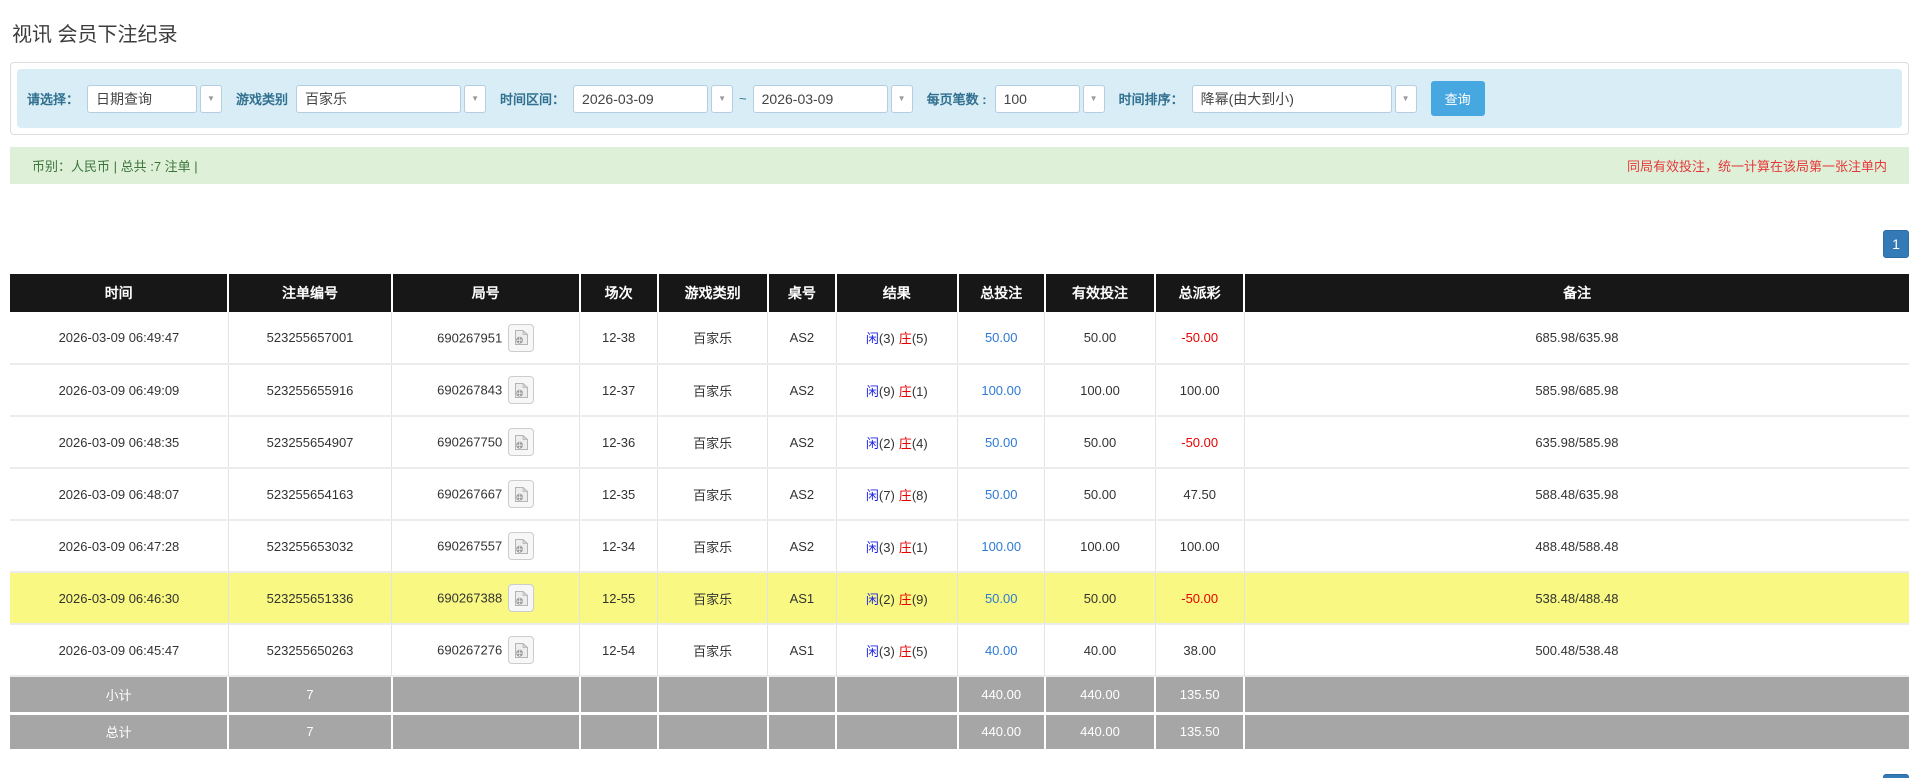 The image size is (1919, 778). What do you see at coordinates (1037, 98) in the screenshot?
I see `page-size-input: 100` at bounding box center [1037, 98].